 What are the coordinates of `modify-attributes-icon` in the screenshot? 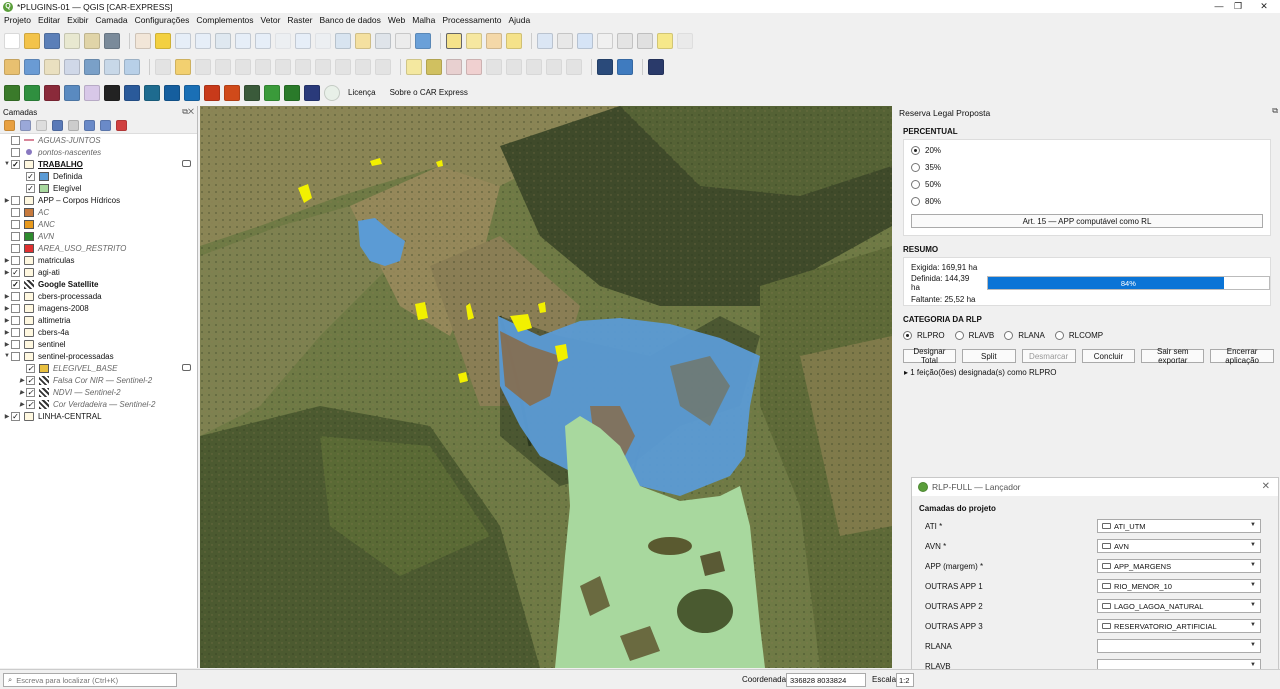 It's located at (263, 66).